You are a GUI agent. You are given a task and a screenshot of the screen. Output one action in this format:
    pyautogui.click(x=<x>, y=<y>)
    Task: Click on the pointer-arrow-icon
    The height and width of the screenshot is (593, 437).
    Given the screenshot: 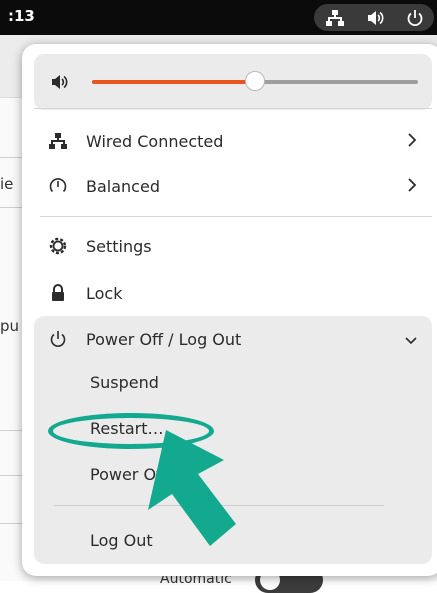 What is the action you would take?
    pyautogui.click(x=192, y=488)
    